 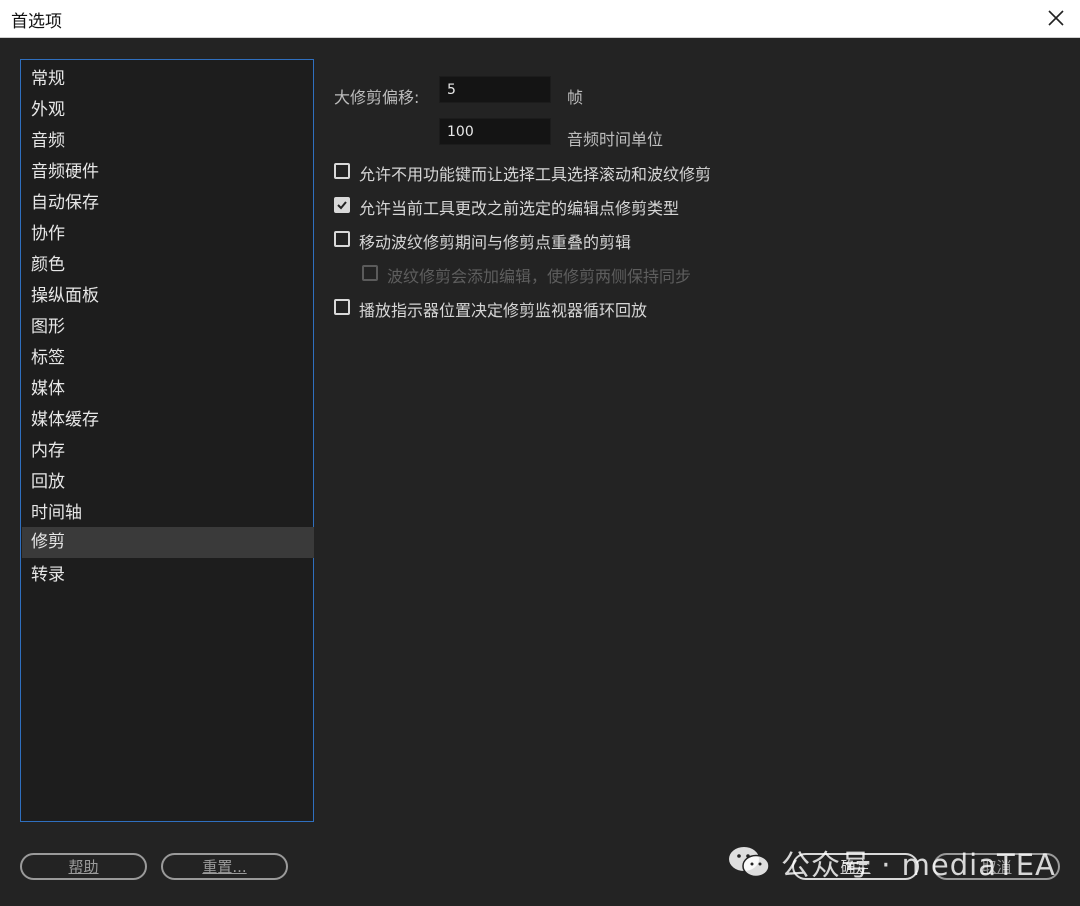 I want to click on option-label: 播放指示器位置决定修剪监视器循环回放, so click(x=503, y=310).